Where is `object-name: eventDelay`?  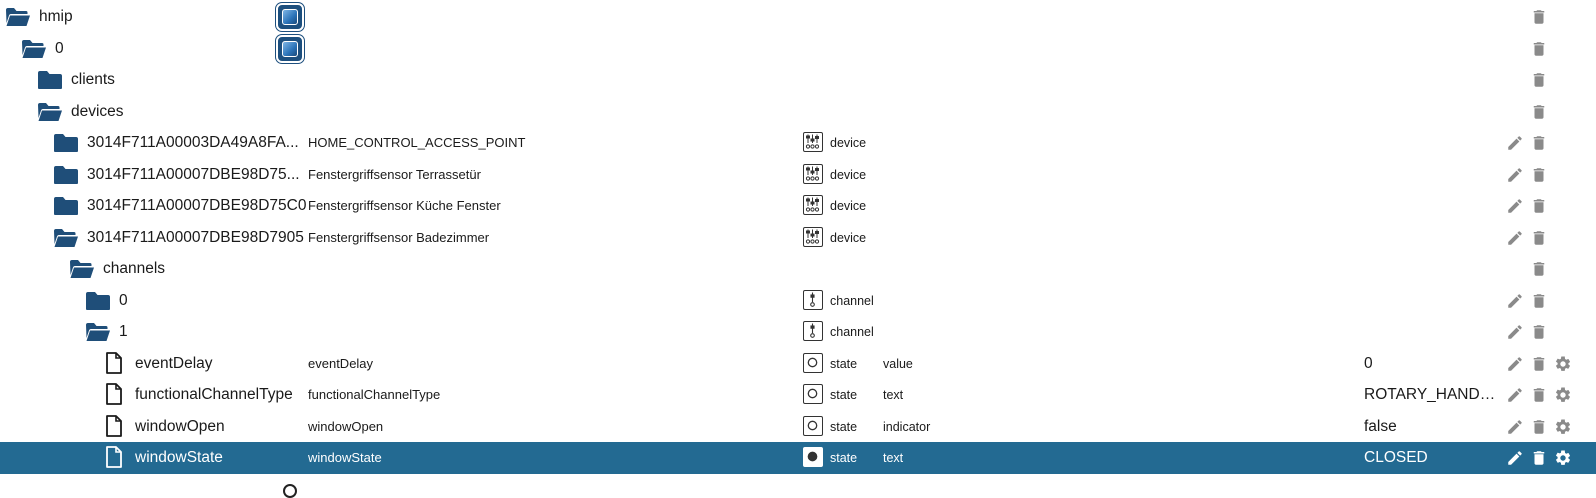 object-name: eventDelay is located at coordinates (174, 363).